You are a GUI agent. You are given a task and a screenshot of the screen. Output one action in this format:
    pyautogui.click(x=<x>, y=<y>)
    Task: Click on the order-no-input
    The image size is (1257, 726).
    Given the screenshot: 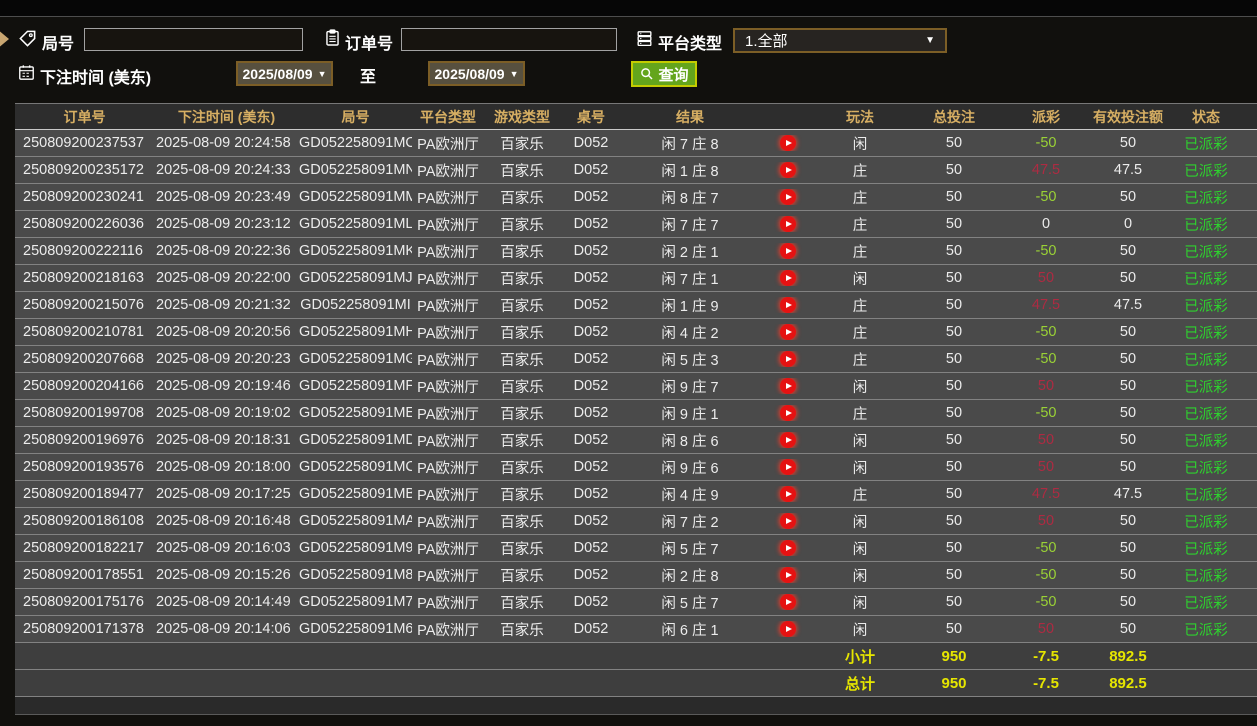 What is the action you would take?
    pyautogui.click(x=509, y=39)
    